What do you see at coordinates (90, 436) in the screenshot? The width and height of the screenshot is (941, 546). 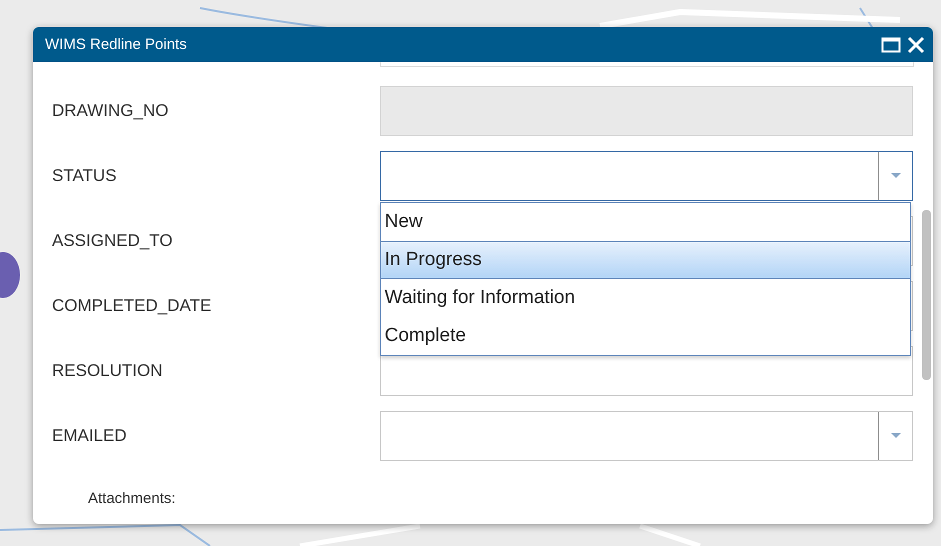 I see `field-label: EMAILED` at bounding box center [90, 436].